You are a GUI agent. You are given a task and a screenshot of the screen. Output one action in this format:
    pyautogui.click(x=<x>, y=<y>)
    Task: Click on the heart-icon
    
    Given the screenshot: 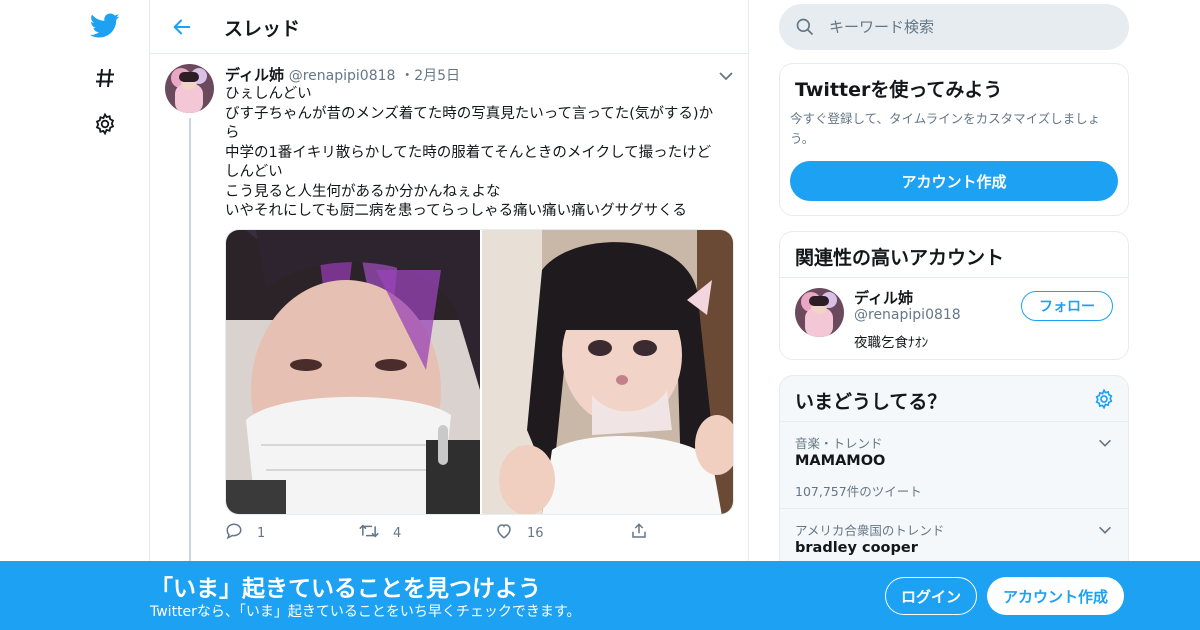 What is the action you would take?
    pyautogui.click(x=504, y=533)
    